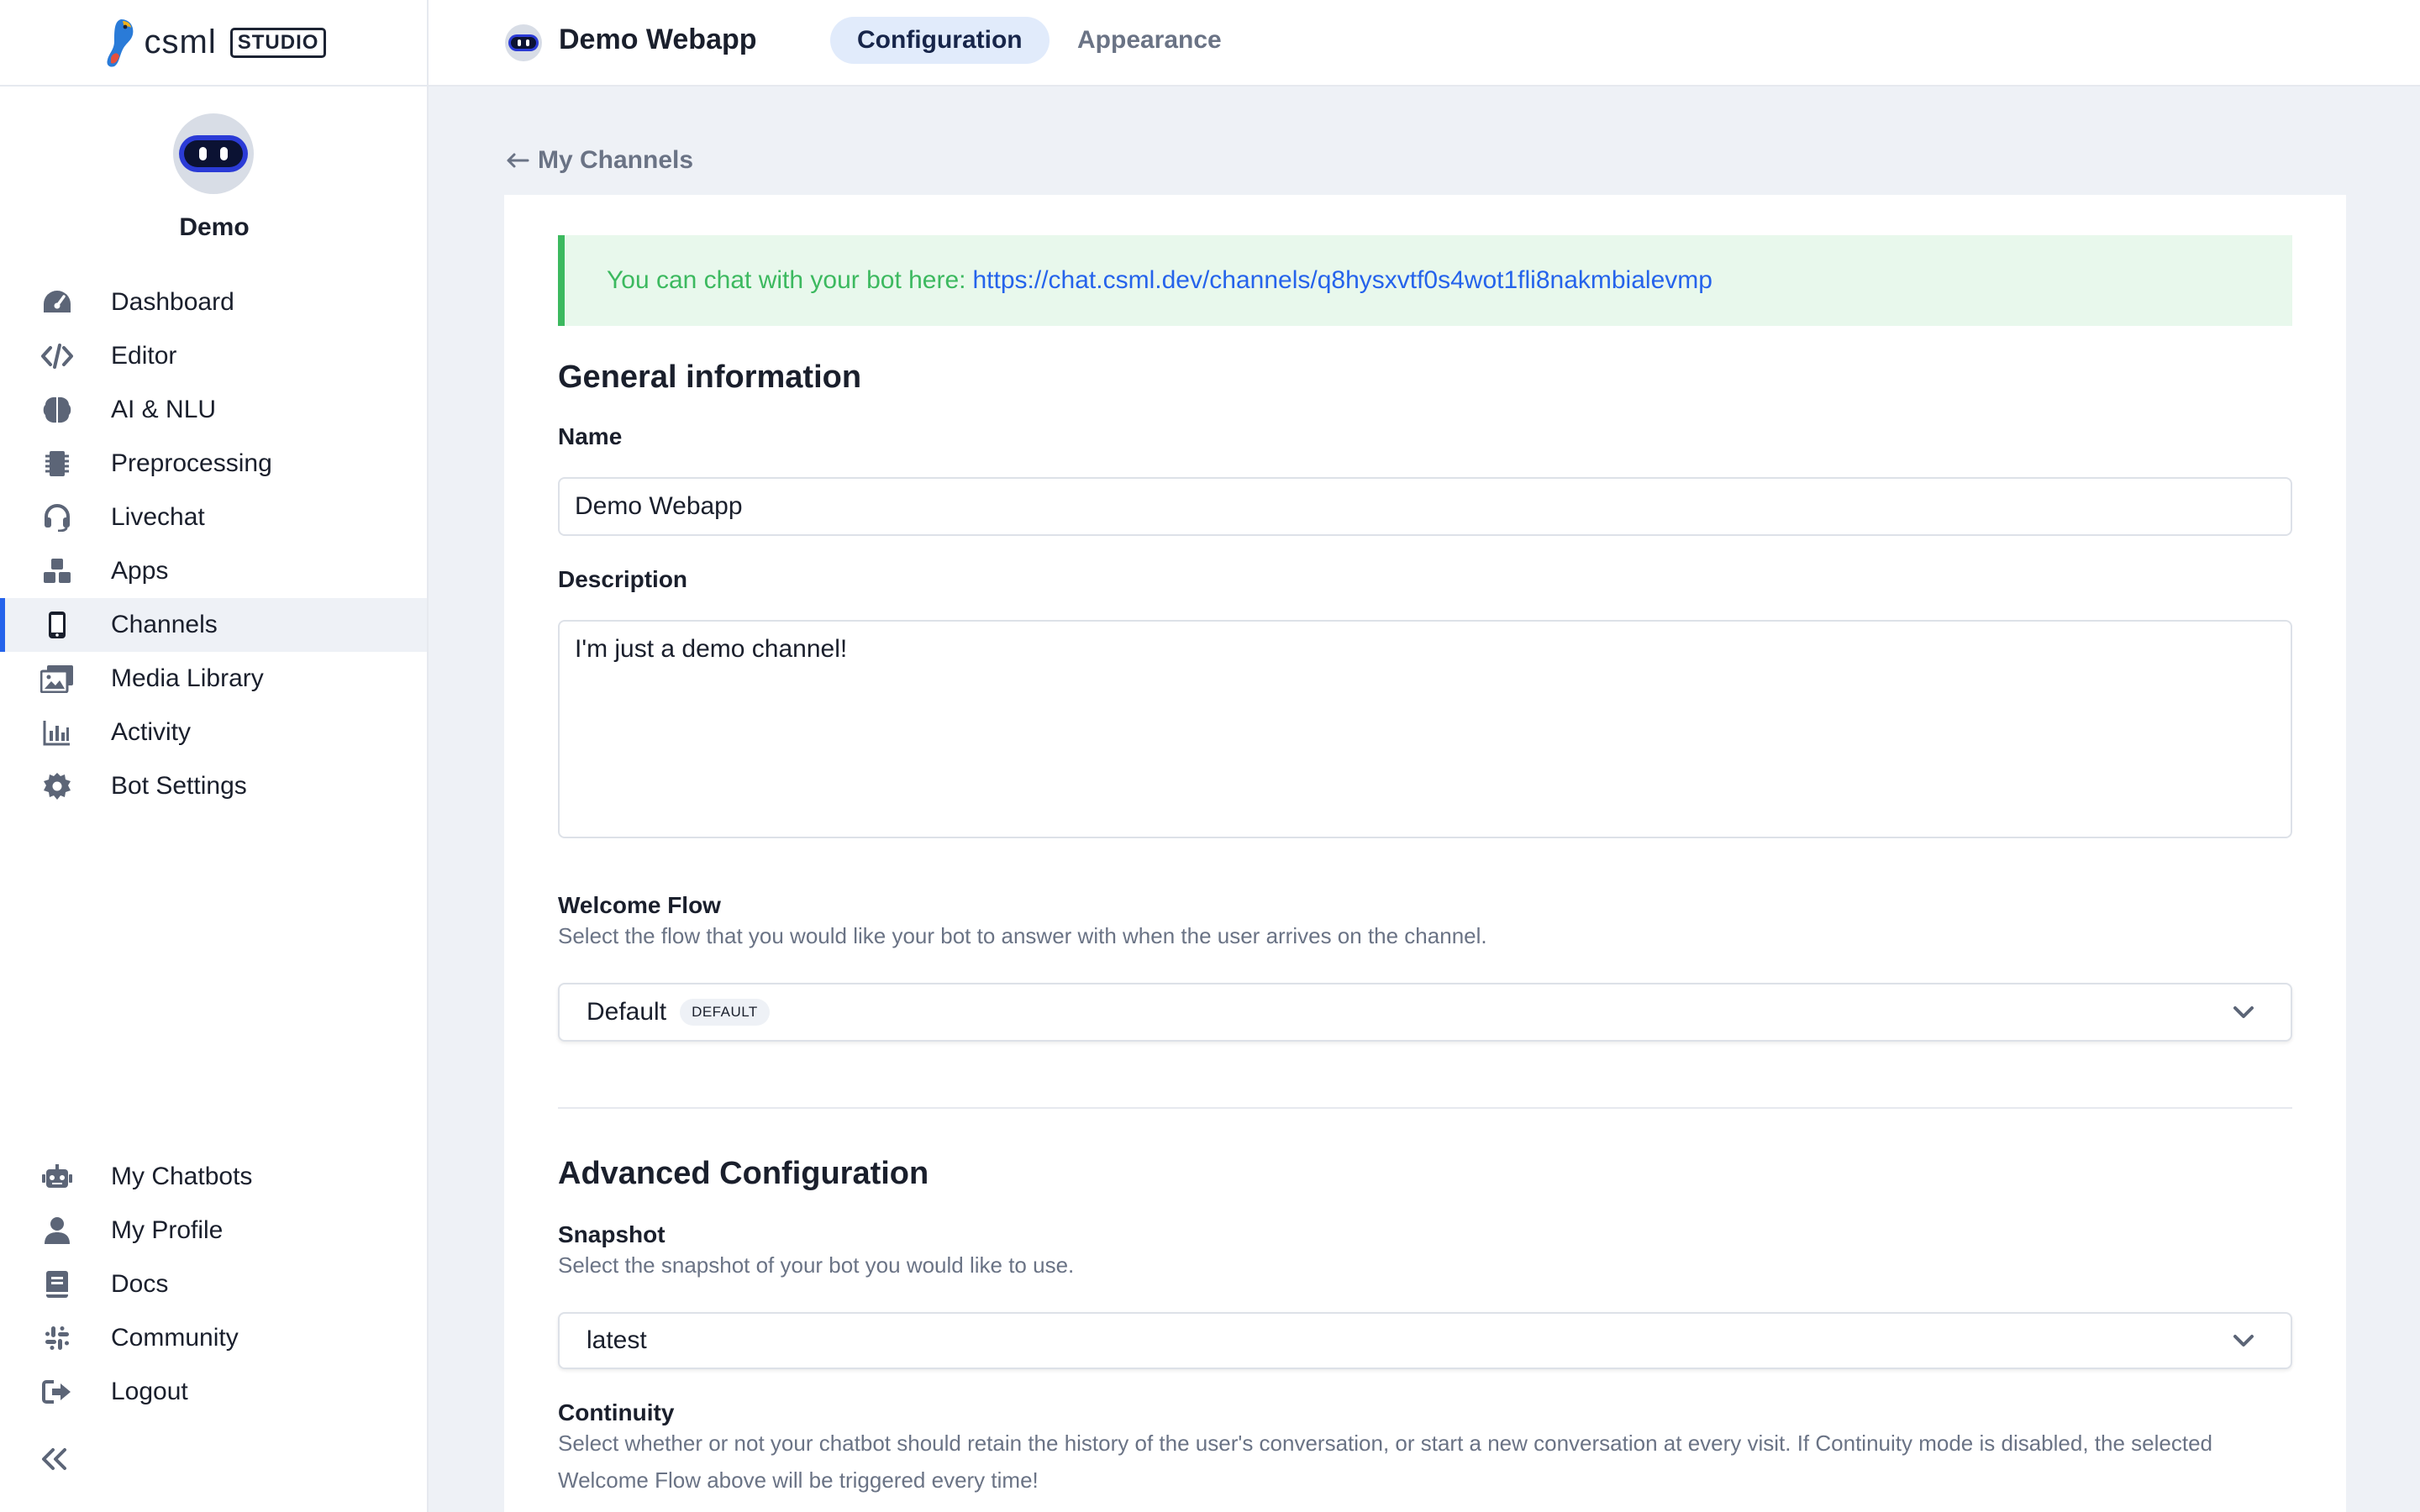 The image size is (2420, 1512). I want to click on snapshot-label: Snapshot, so click(612, 1234).